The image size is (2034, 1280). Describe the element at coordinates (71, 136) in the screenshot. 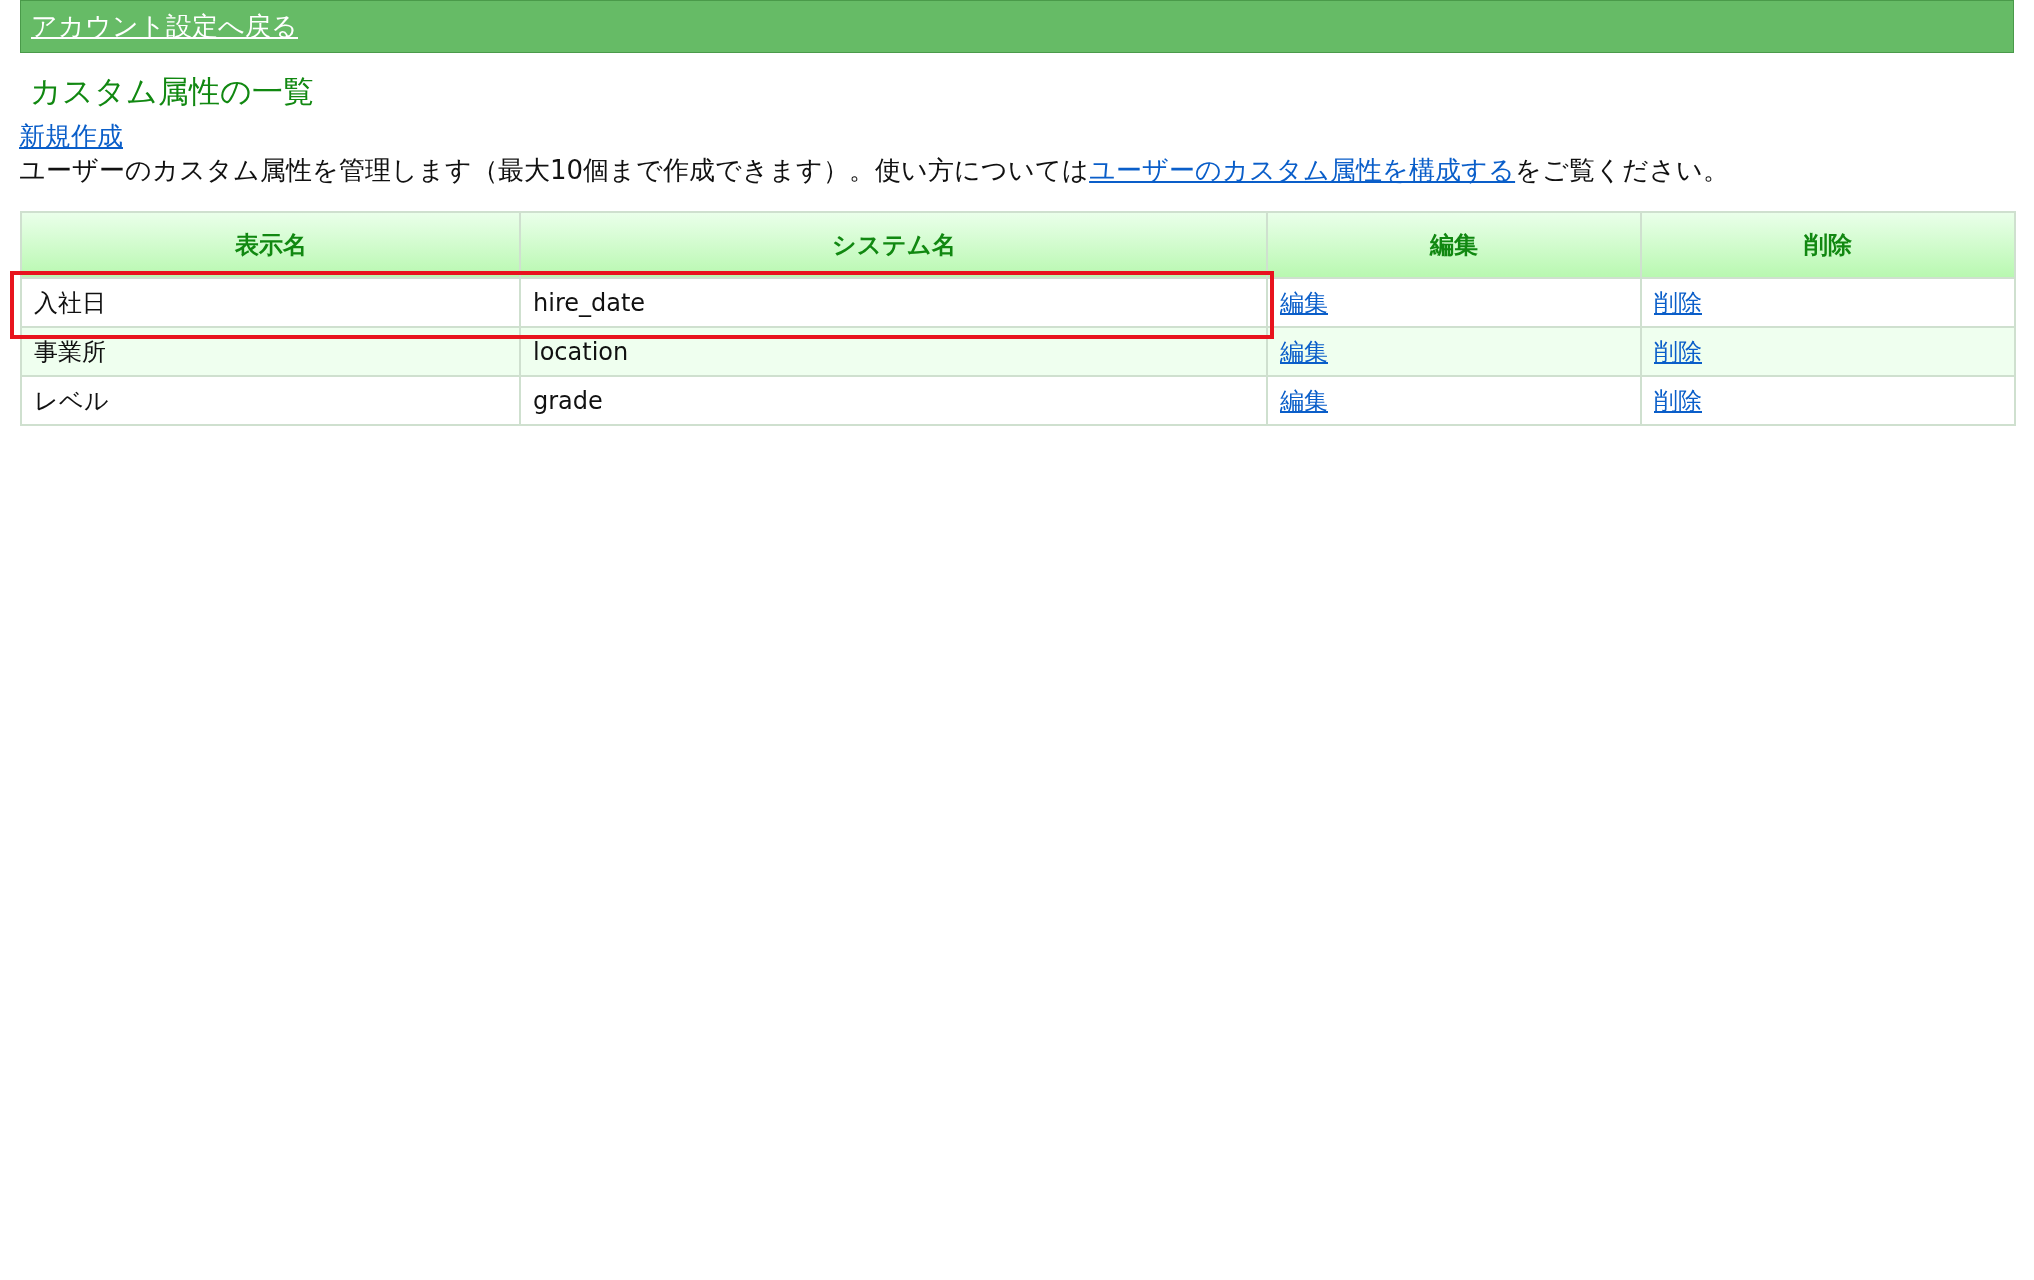

I see `create-link: 新規作成` at that location.